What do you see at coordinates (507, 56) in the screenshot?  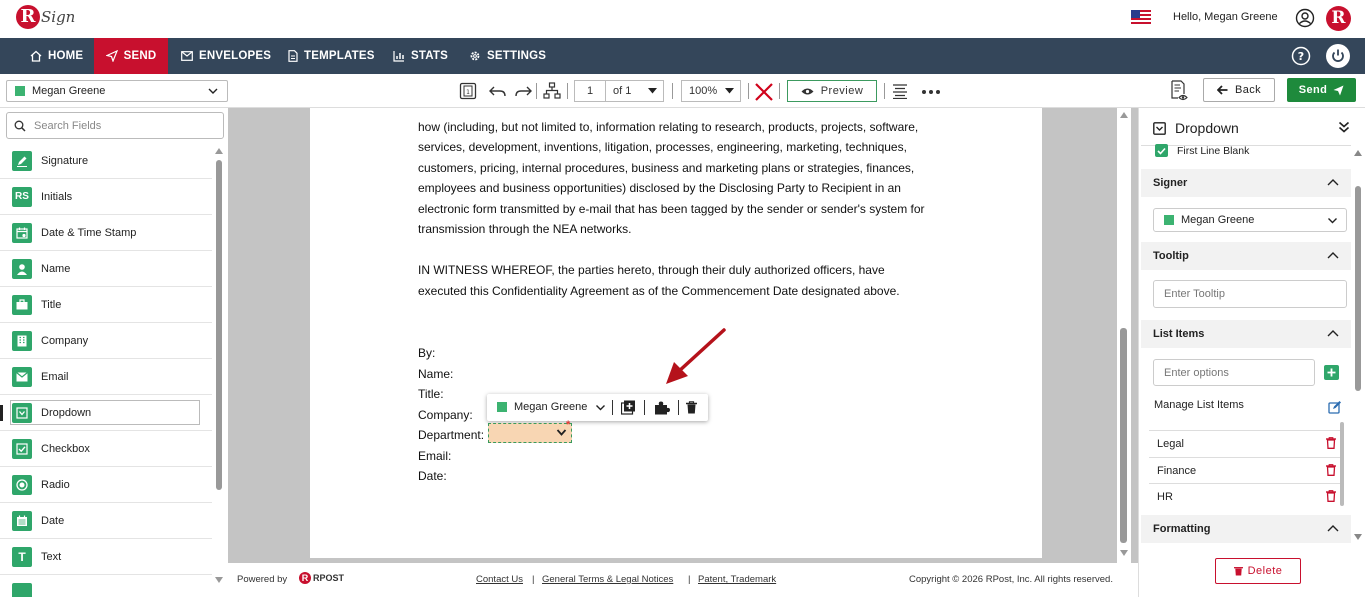 I see `nav-settings: SETTINGS` at bounding box center [507, 56].